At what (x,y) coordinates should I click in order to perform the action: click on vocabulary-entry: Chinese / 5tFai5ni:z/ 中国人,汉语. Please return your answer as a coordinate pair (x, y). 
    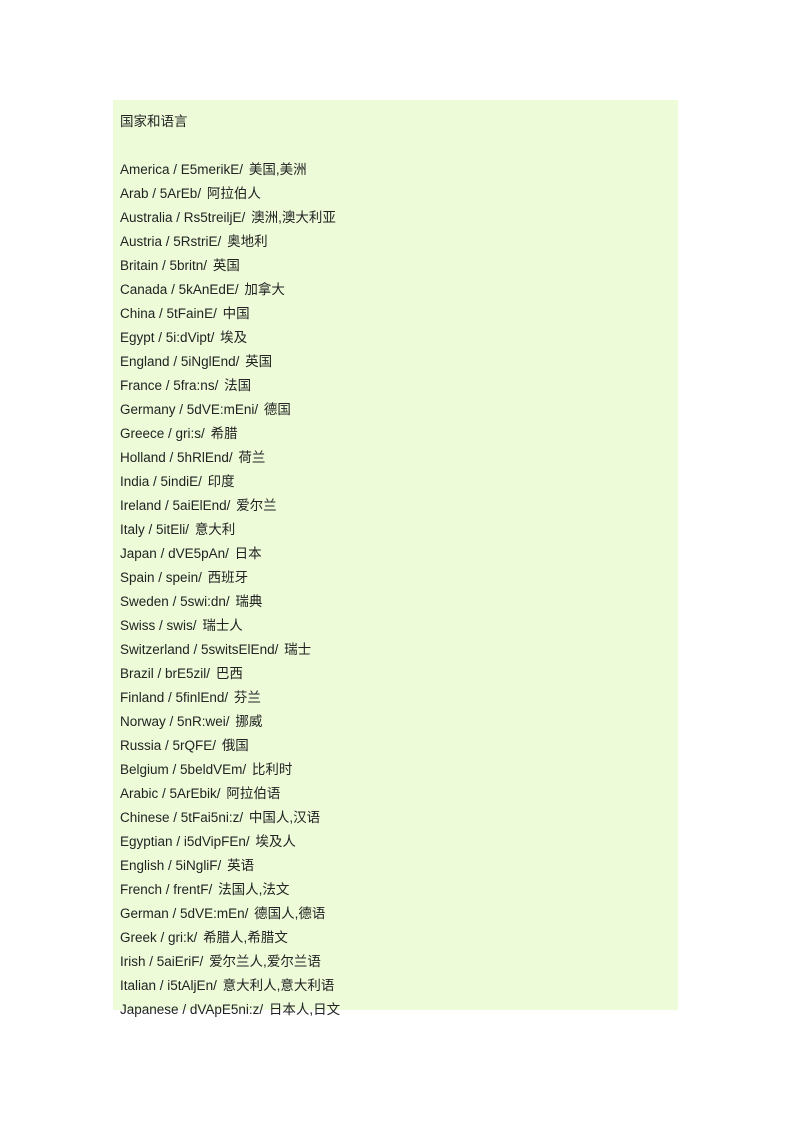
    Looking at the image, I should click on (399, 818).